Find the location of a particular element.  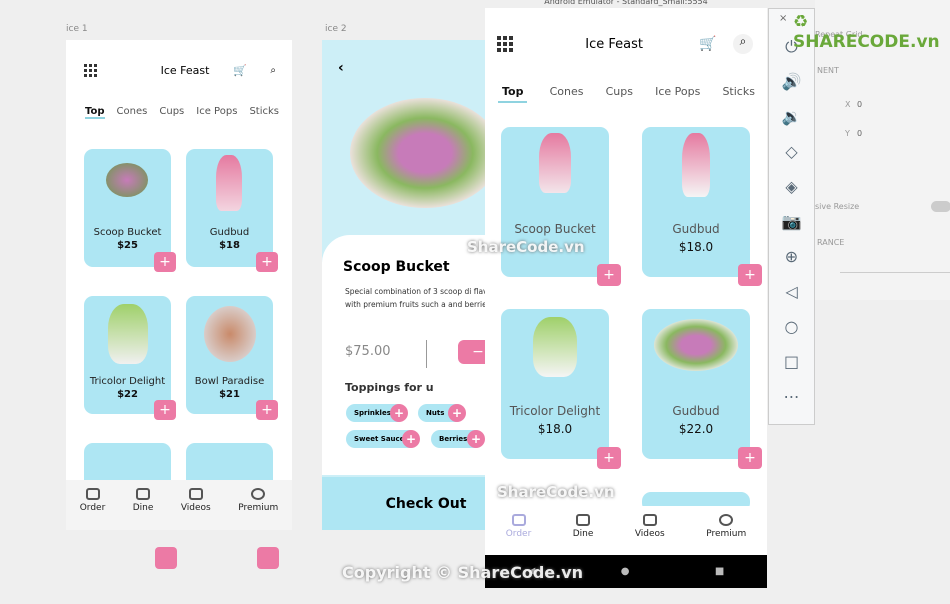

y-input: 0 is located at coordinates (859, 133).